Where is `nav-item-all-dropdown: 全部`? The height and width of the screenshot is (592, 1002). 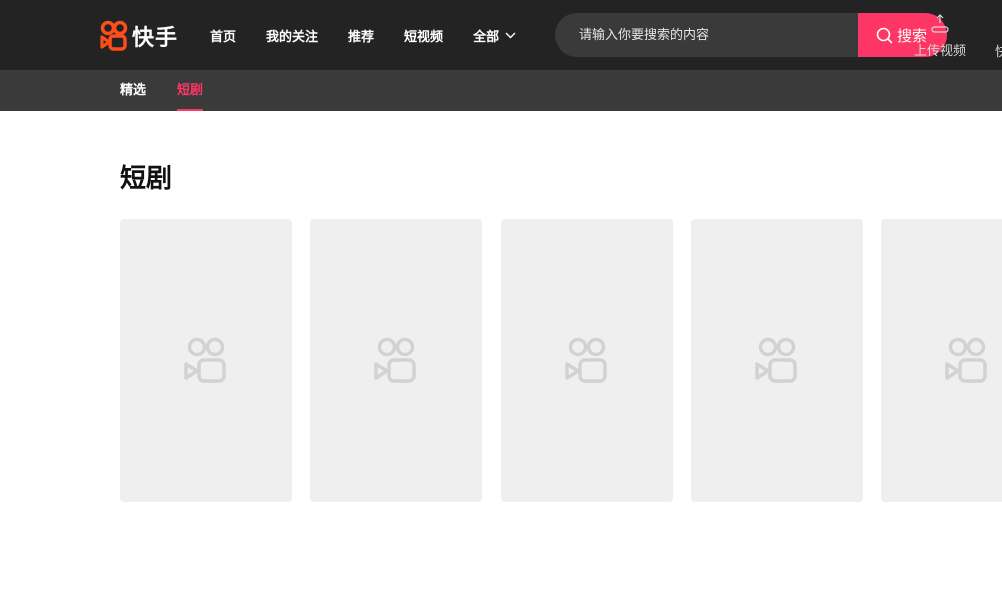 nav-item-all-dropdown: 全部 is located at coordinates (494, 35).